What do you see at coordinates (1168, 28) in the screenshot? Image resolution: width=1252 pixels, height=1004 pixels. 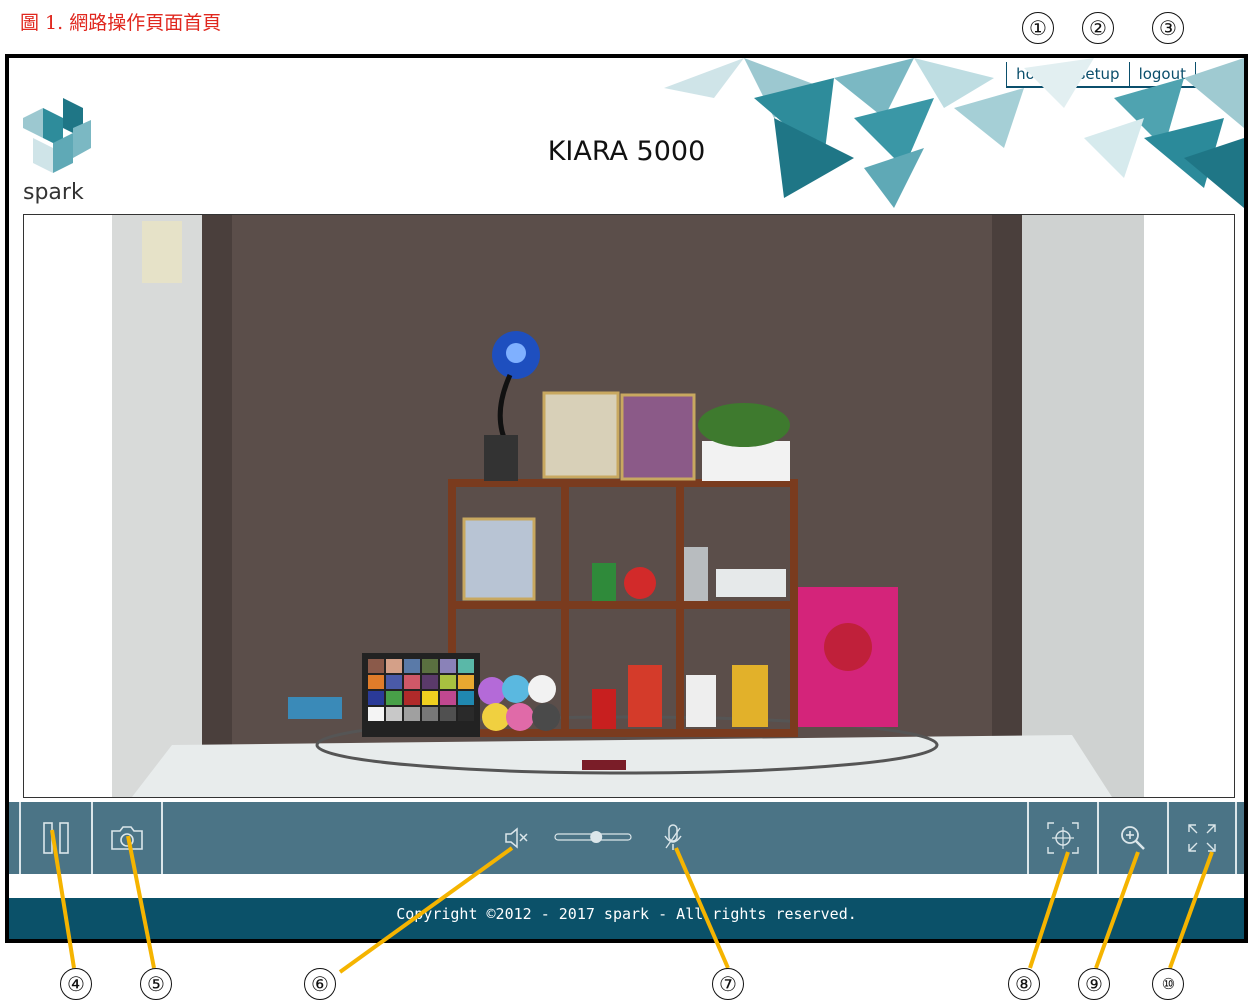 I see `callout-3: ③` at bounding box center [1168, 28].